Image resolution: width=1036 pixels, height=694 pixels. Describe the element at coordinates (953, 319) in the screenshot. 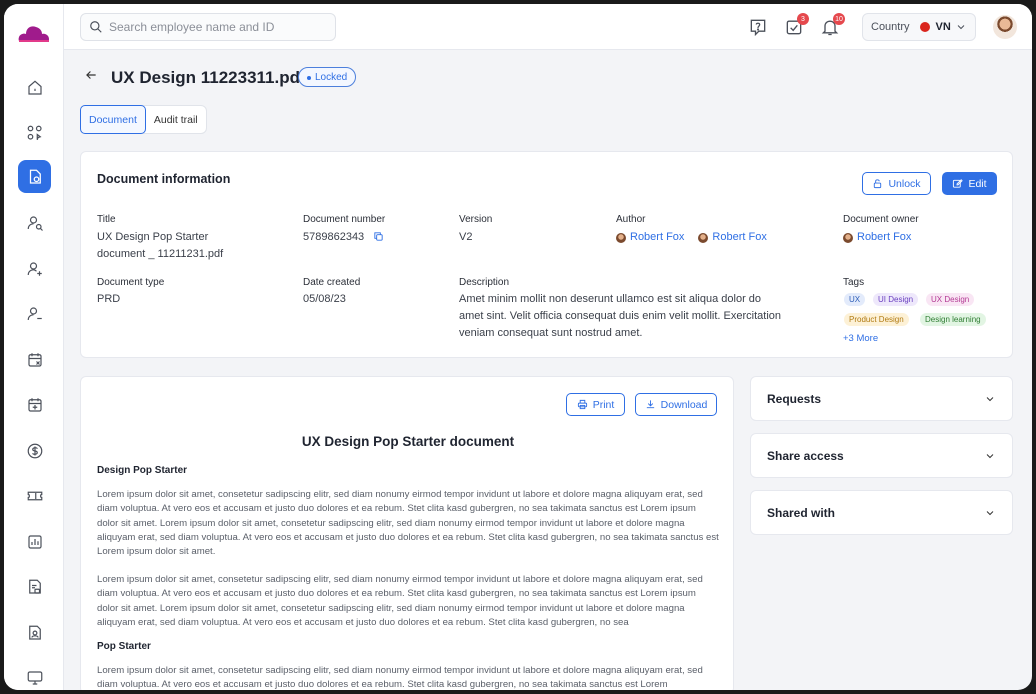

I see `tag: Design learning` at that location.